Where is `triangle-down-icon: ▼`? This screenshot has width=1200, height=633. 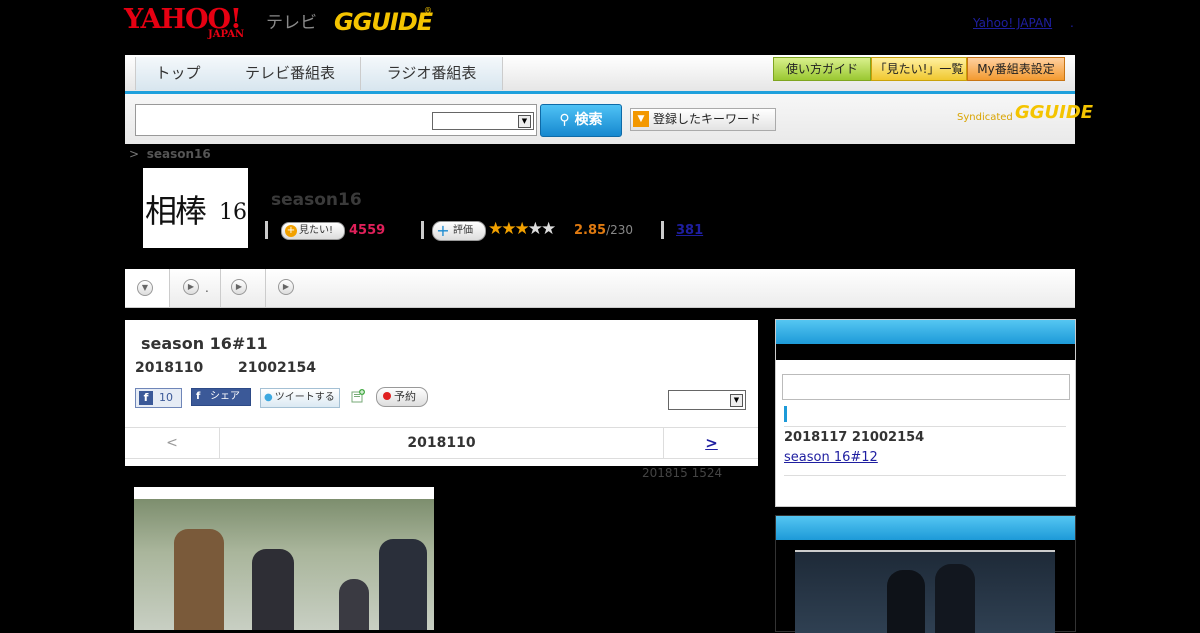
triangle-down-icon: ▼ is located at coordinates (641, 119).